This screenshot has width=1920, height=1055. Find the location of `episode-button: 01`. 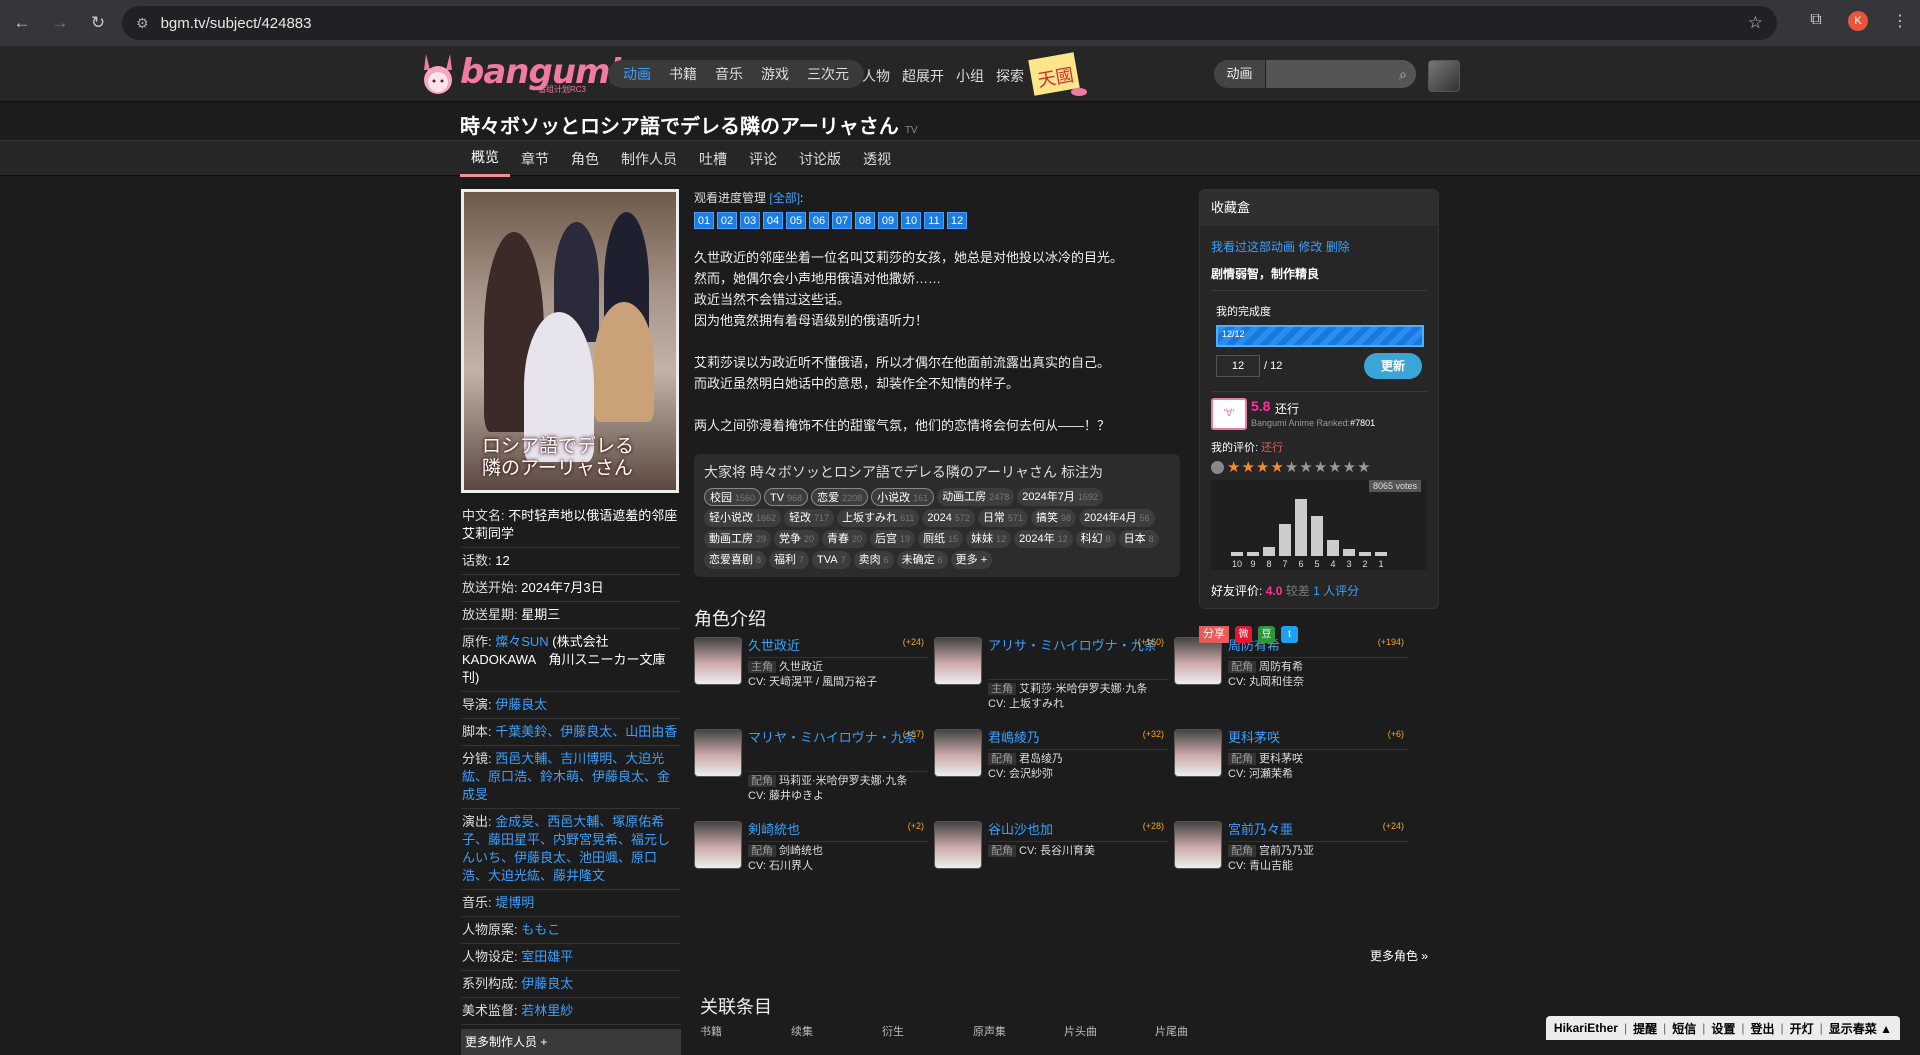

episode-button: 01 is located at coordinates (704, 220).